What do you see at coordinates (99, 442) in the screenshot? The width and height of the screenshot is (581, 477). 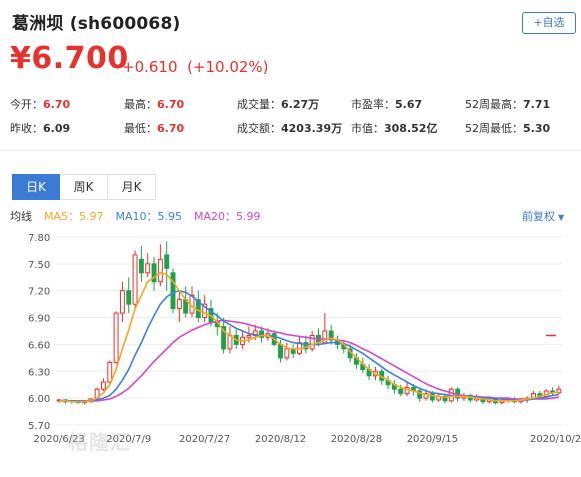 I see `watermark-logo: 格隆汇` at bounding box center [99, 442].